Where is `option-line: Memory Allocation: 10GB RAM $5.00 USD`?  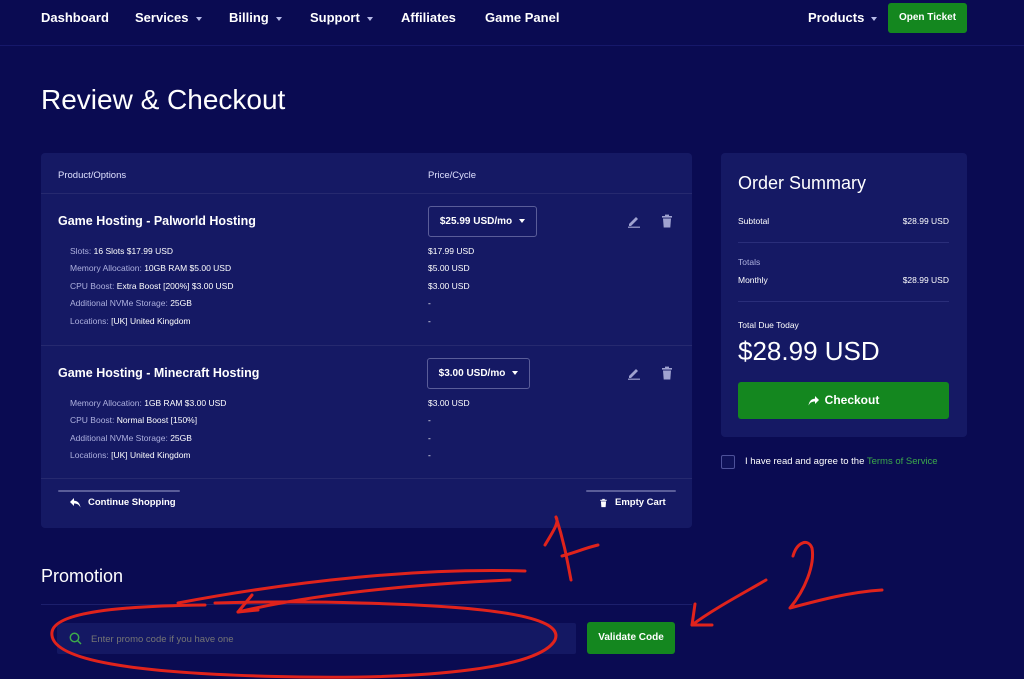 option-line: Memory Allocation: 10GB RAM $5.00 USD is located at coordinates (150, 268).